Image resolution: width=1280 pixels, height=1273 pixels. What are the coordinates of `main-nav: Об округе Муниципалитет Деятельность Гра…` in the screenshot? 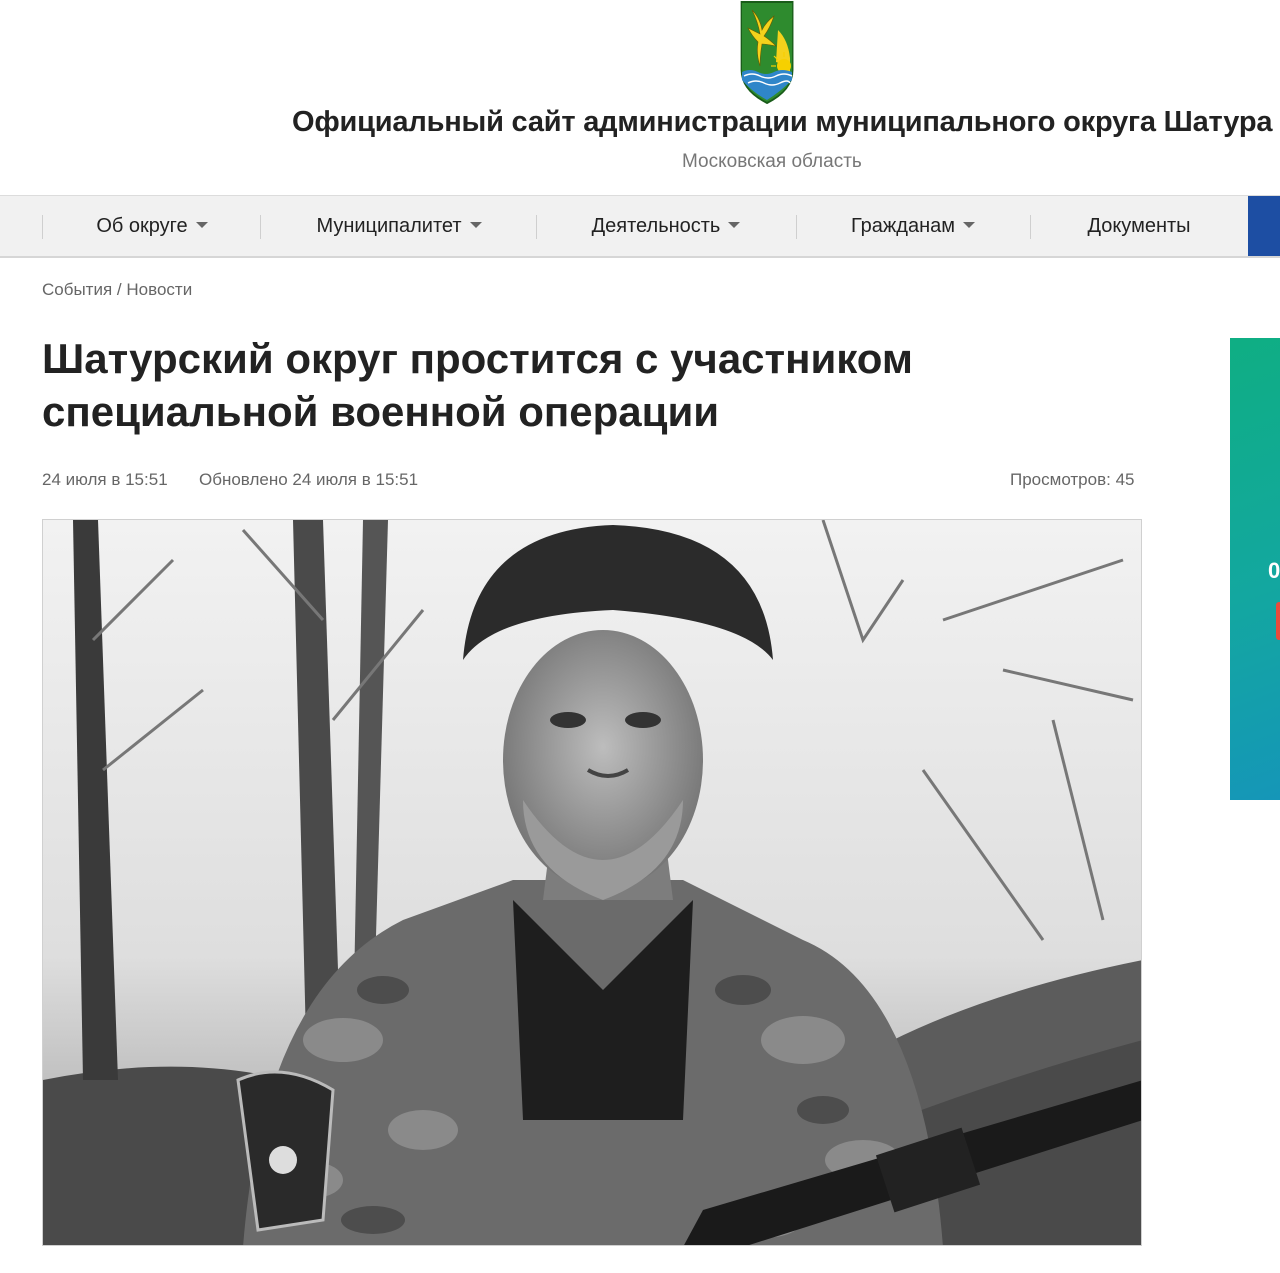 It's located at (640, 226).